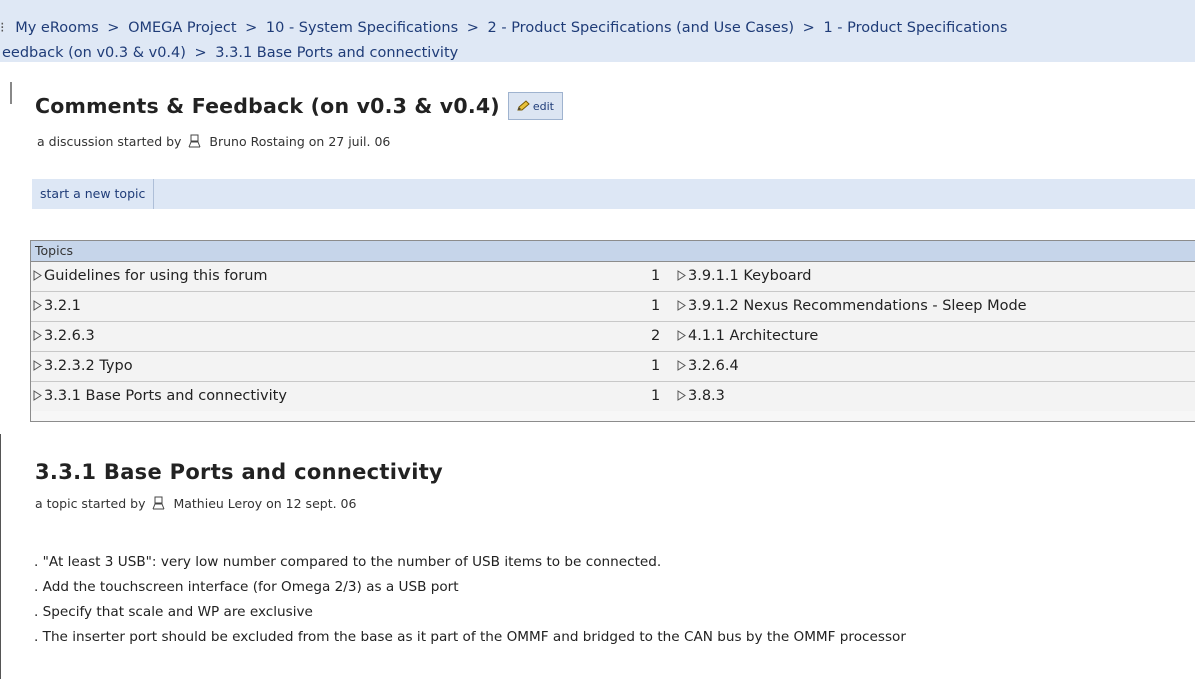  I want to click on table-row: 3.2.6.3 2 4.1.1 Architecture, so click(613, 337).